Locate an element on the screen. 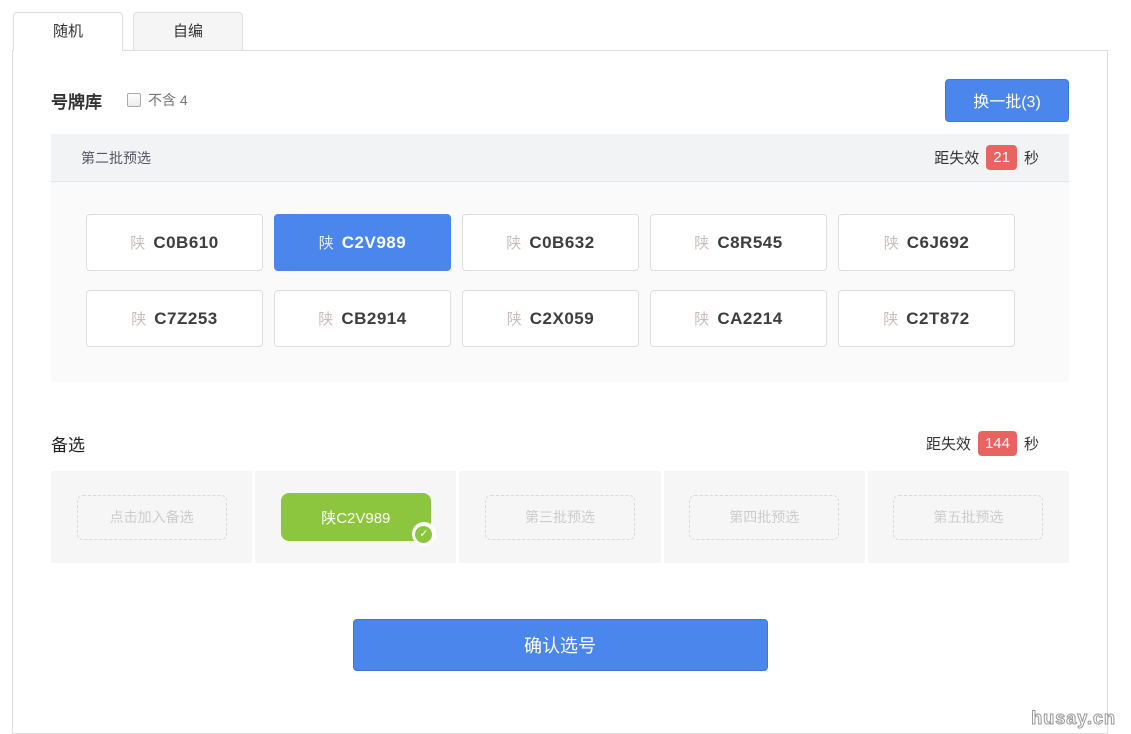 Image resolution: width=1131 pixels, height=734 pixels. plate-option: 陕 C6J692 is located at coordinates (926, 242).